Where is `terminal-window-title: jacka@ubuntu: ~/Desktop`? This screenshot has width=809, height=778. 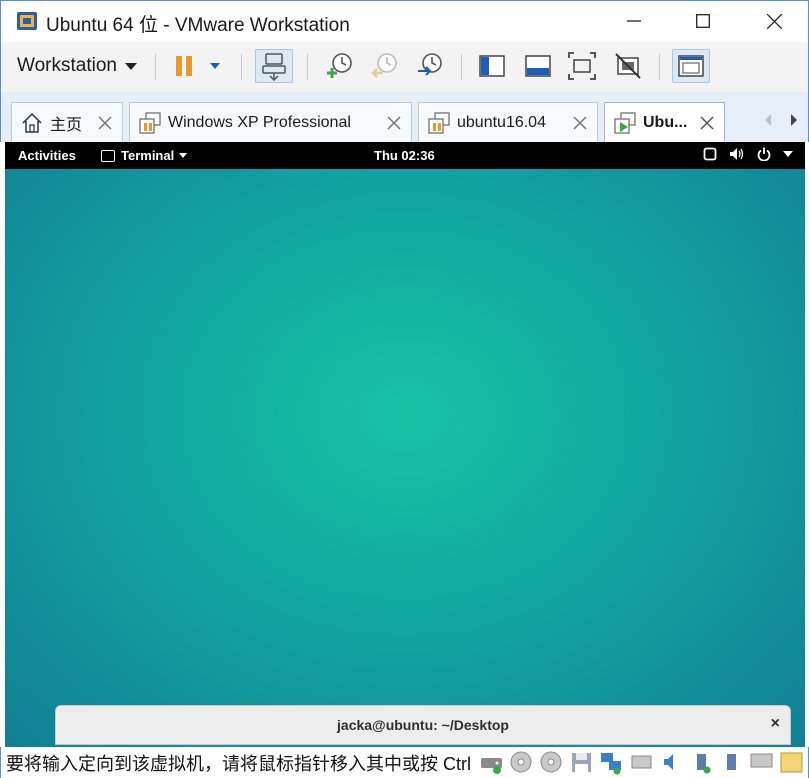
terminal-window-title: jacka@ubuntu: ~/Desktop is located at coordinates (423, 725).